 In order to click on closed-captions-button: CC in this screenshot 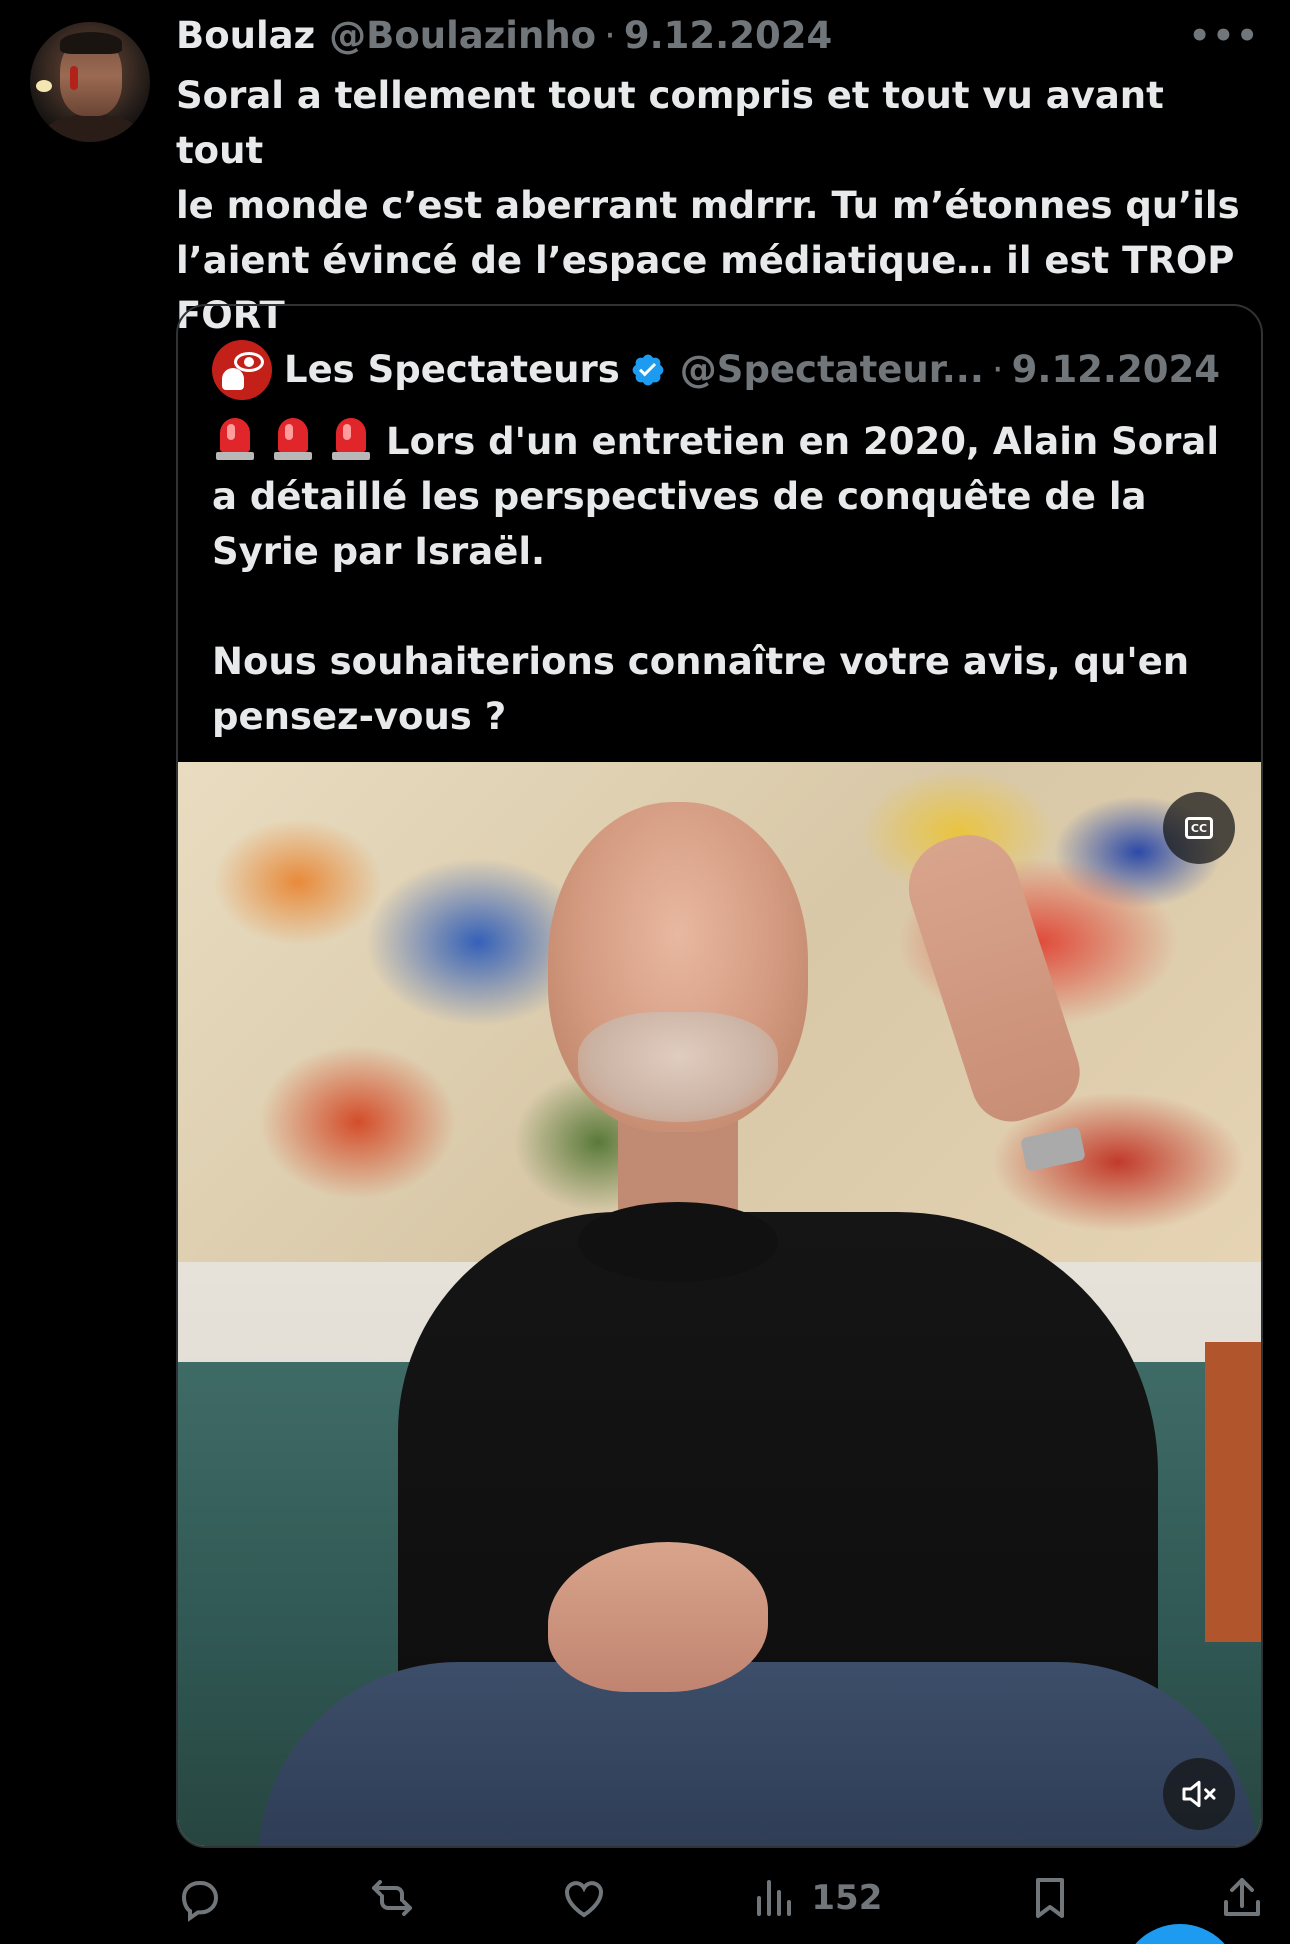, I will do `click(1199, 828)`.